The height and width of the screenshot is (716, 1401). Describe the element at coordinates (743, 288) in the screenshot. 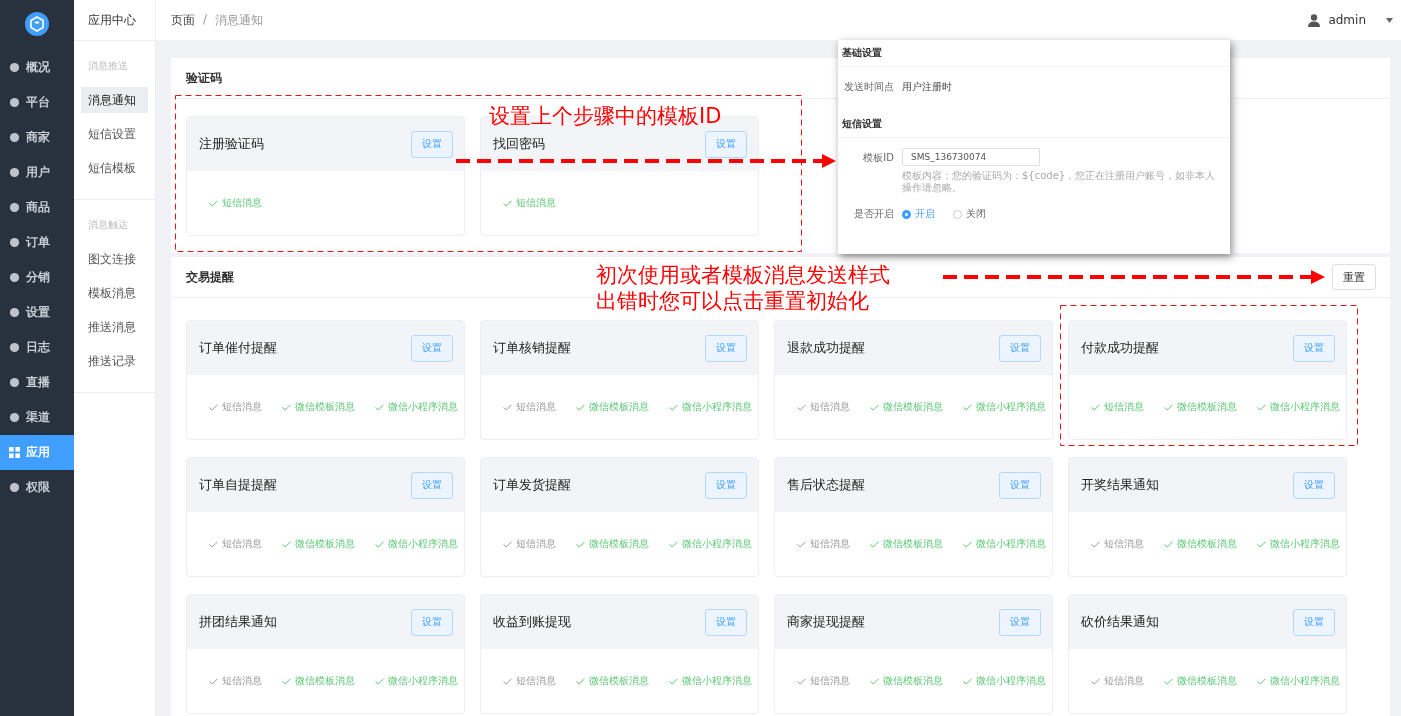

I see `annotation-text: 初次使用或者模板消息发送样式 出错时您可以点击重置初始化` at that location.